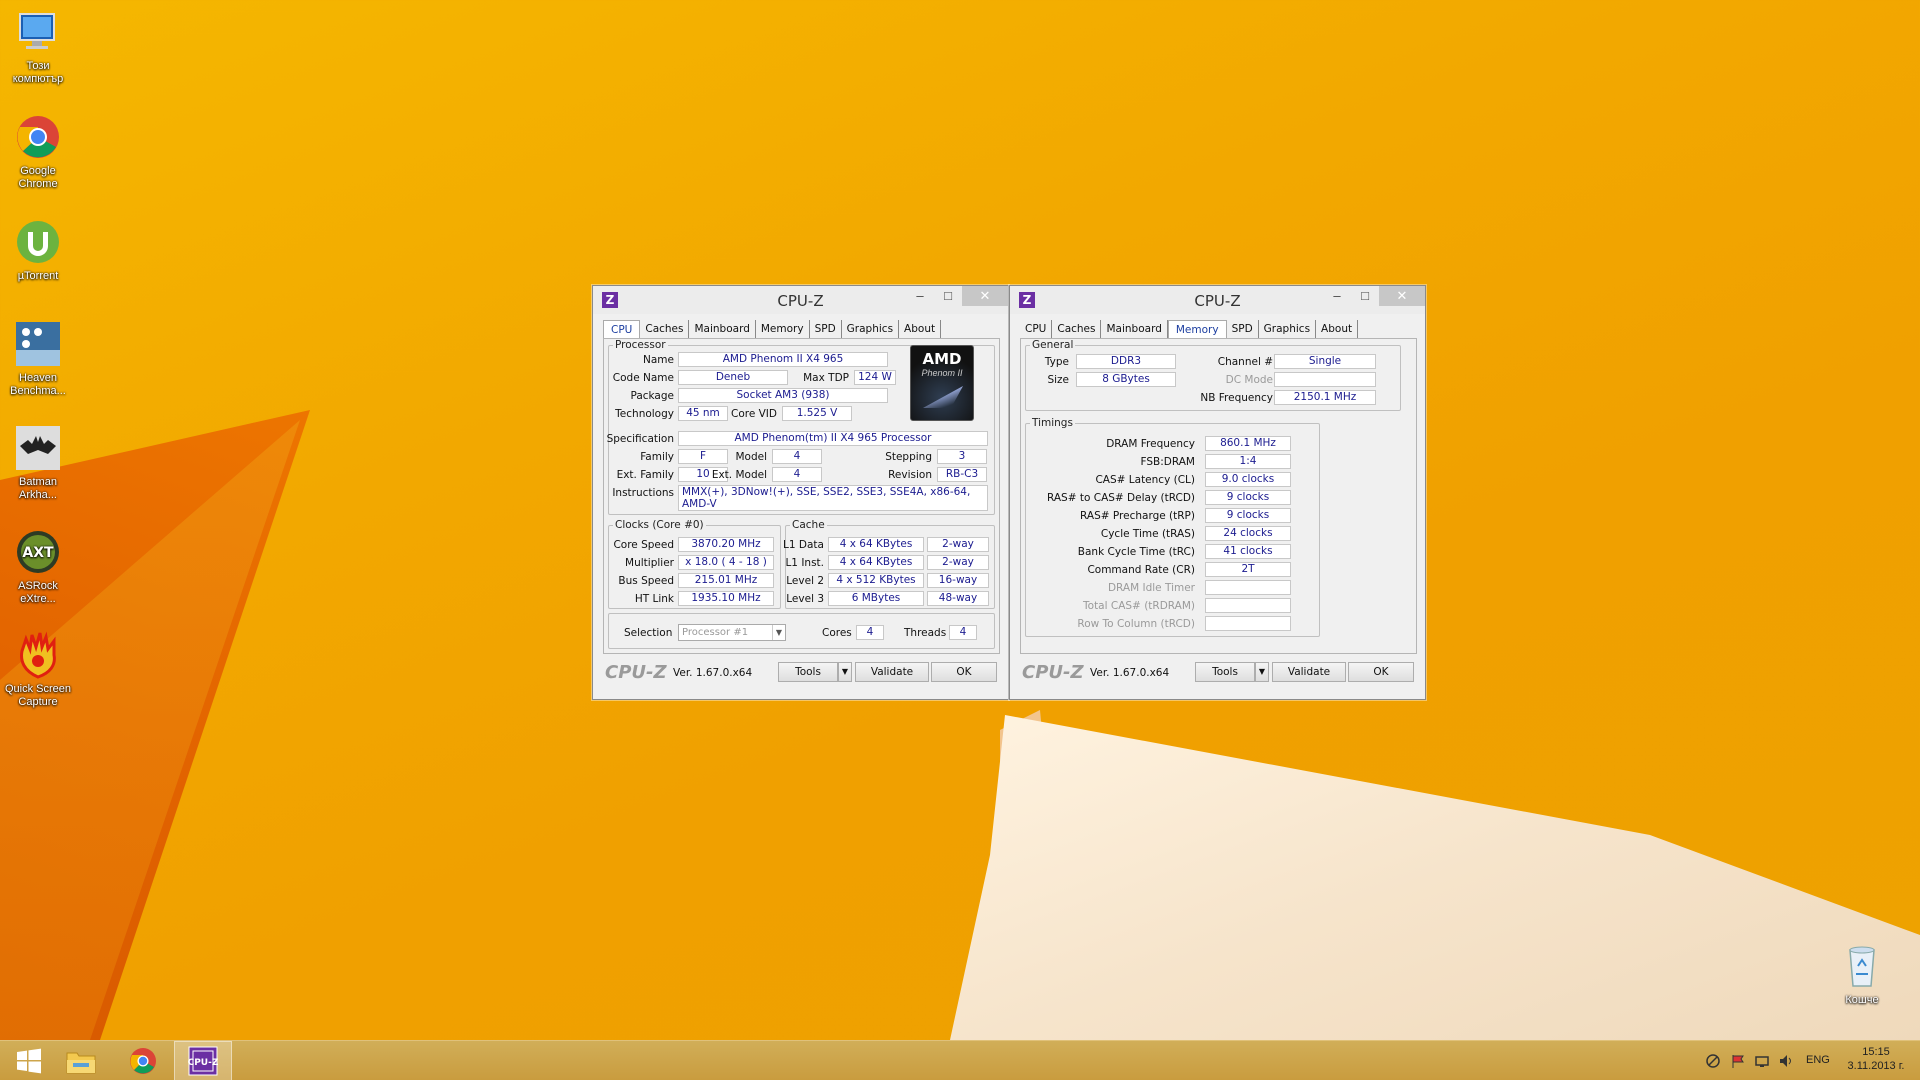 This screenshot has width=1920, height=1080. What do you see at coordinates (797, 456) in the screenshot?
I see `model-value: 4` at bounding box center [797, 456].